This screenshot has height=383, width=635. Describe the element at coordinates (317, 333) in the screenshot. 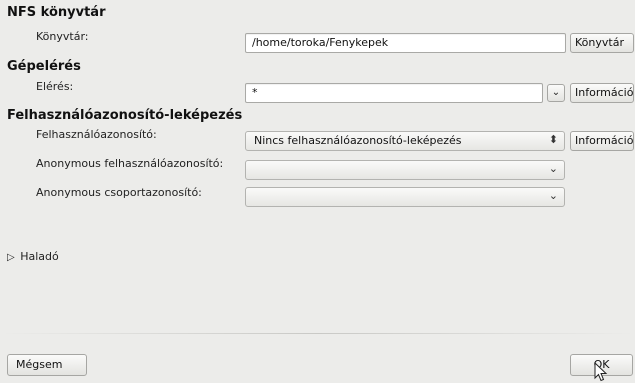

I see `footer-divider` at that location.